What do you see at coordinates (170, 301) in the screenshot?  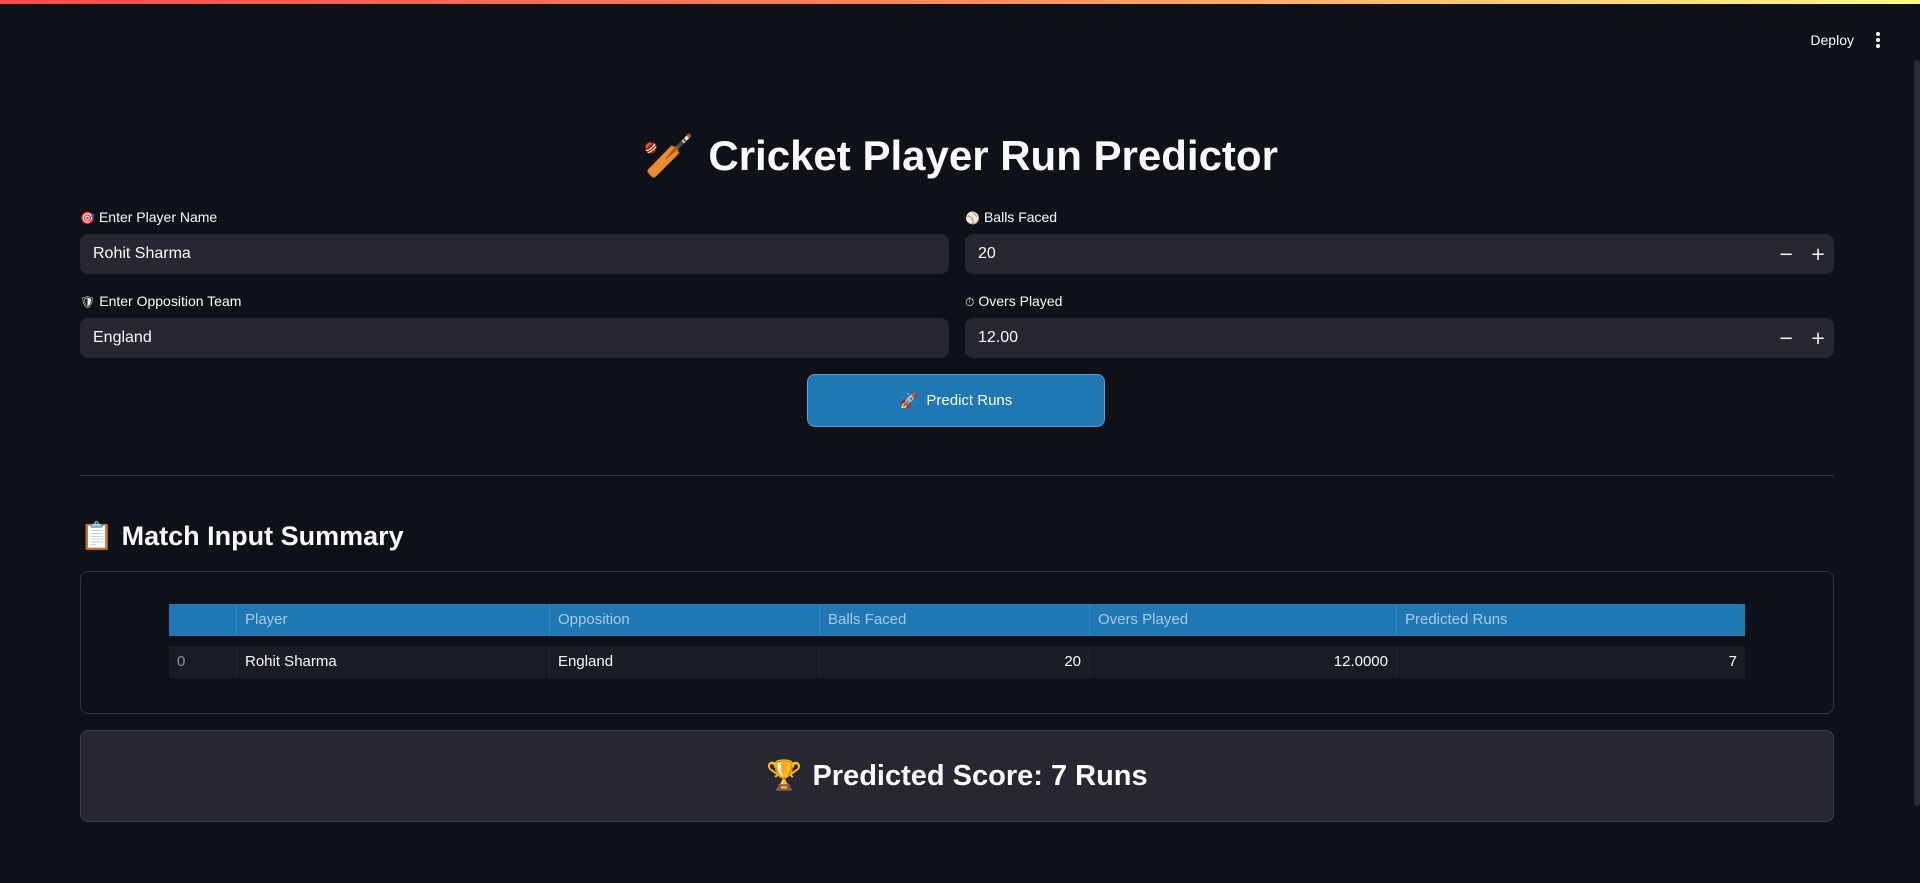 I see `opposition-team-label-text: Enter Opposition Team` at bounding box center [170, 301].